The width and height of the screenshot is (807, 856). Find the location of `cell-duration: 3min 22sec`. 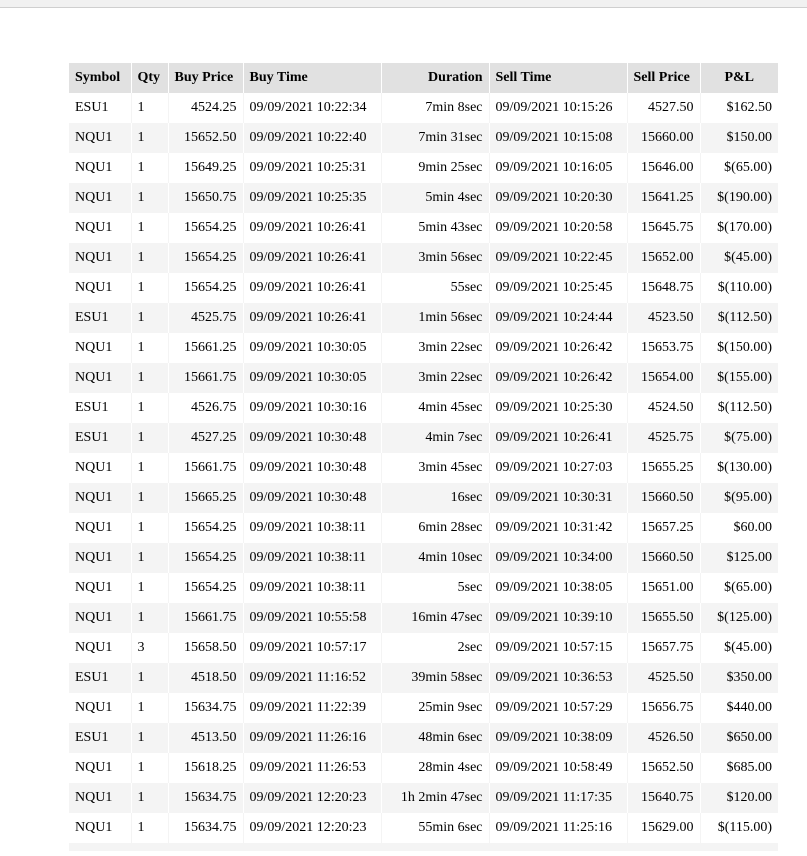

cell-duration: 3min 22sec is located at coordinates (435, 378).